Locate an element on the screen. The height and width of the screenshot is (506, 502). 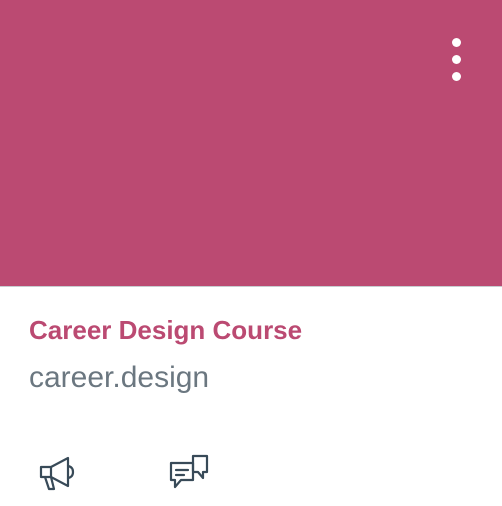
course-code: career.design is located at coordinates (119, 377).